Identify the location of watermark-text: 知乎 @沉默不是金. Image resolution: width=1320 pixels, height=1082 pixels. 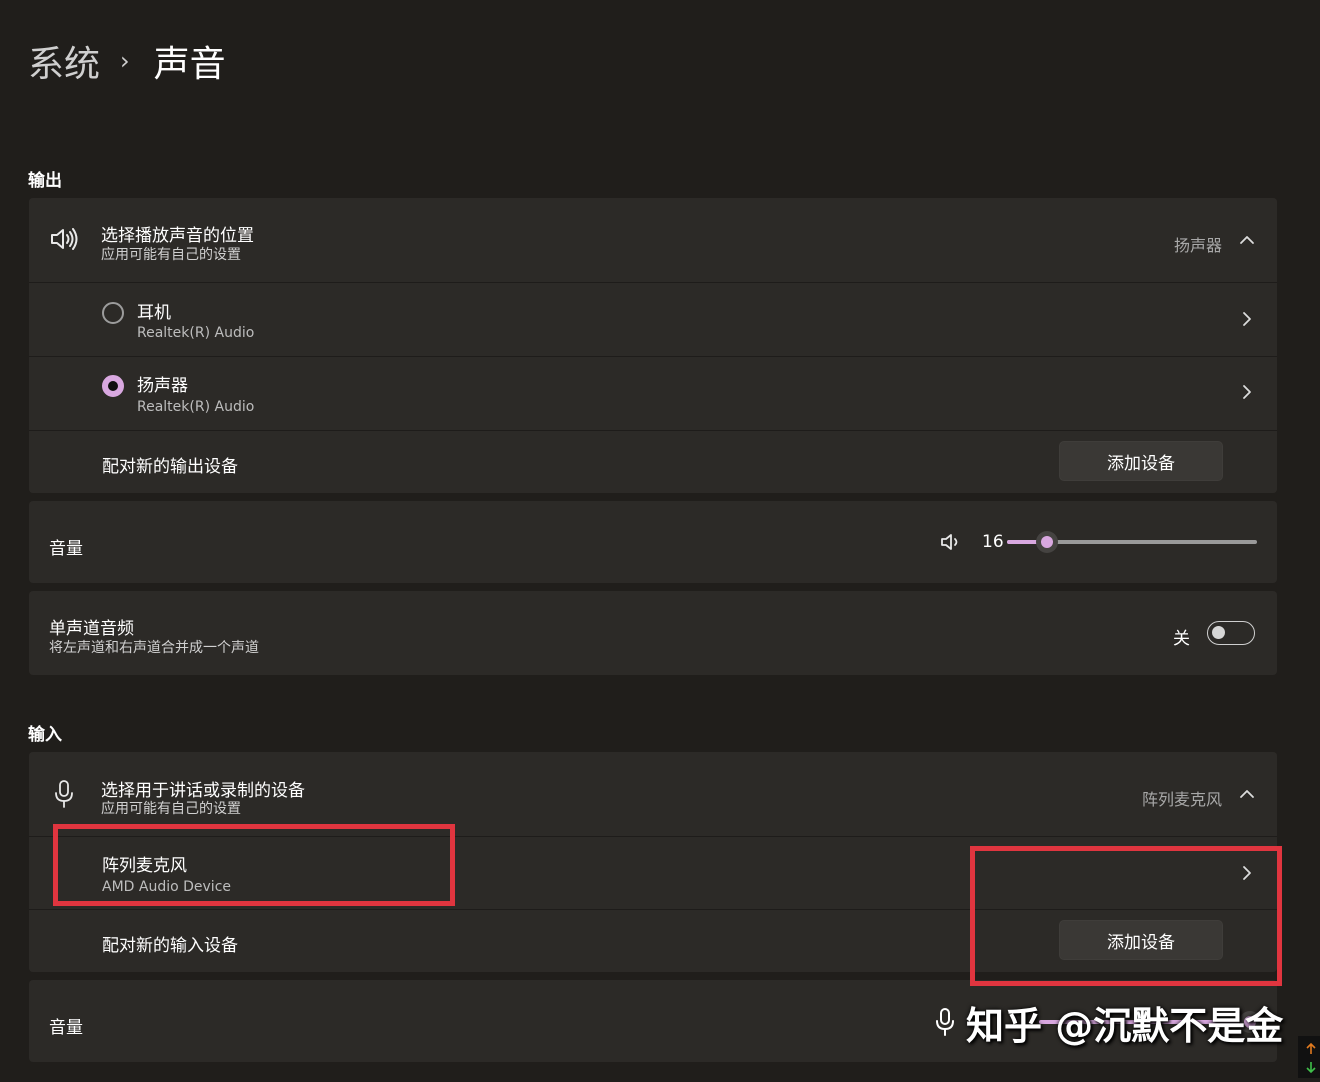
(1125, 1025).